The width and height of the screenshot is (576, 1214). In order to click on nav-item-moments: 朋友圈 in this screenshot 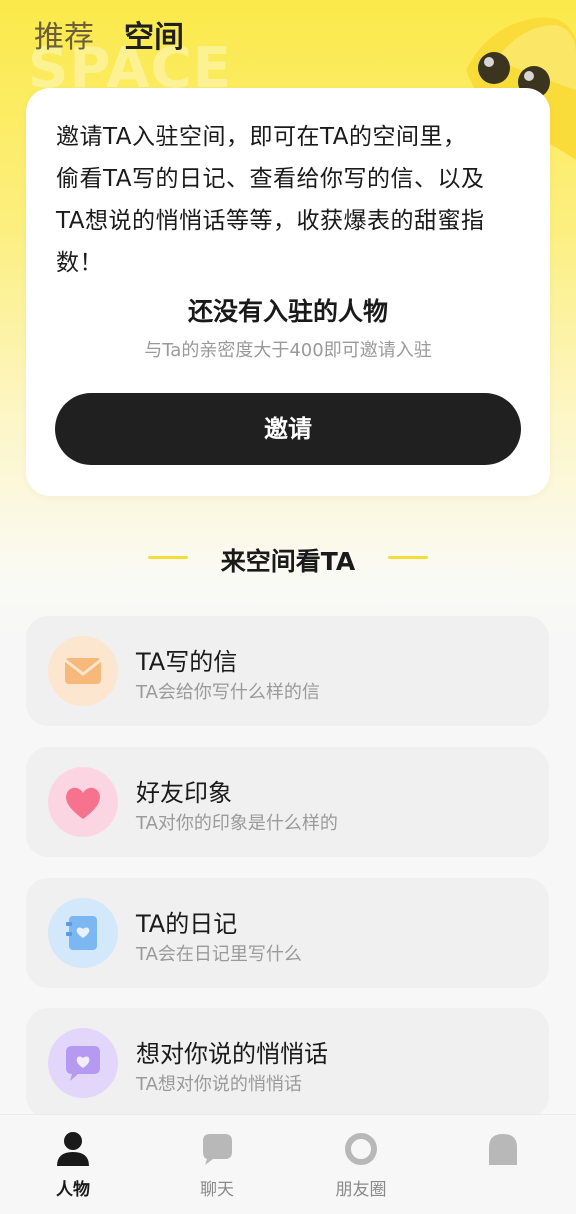, I will do `click(361, 1164)`.